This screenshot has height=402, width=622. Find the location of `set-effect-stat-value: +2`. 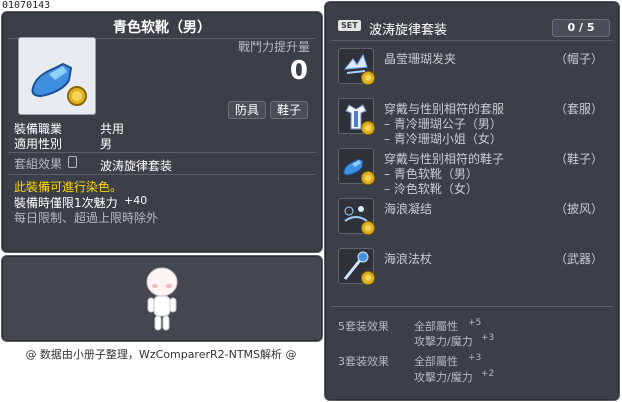

set-effect-stat-value: +2 is located at coordinates (488, 374).